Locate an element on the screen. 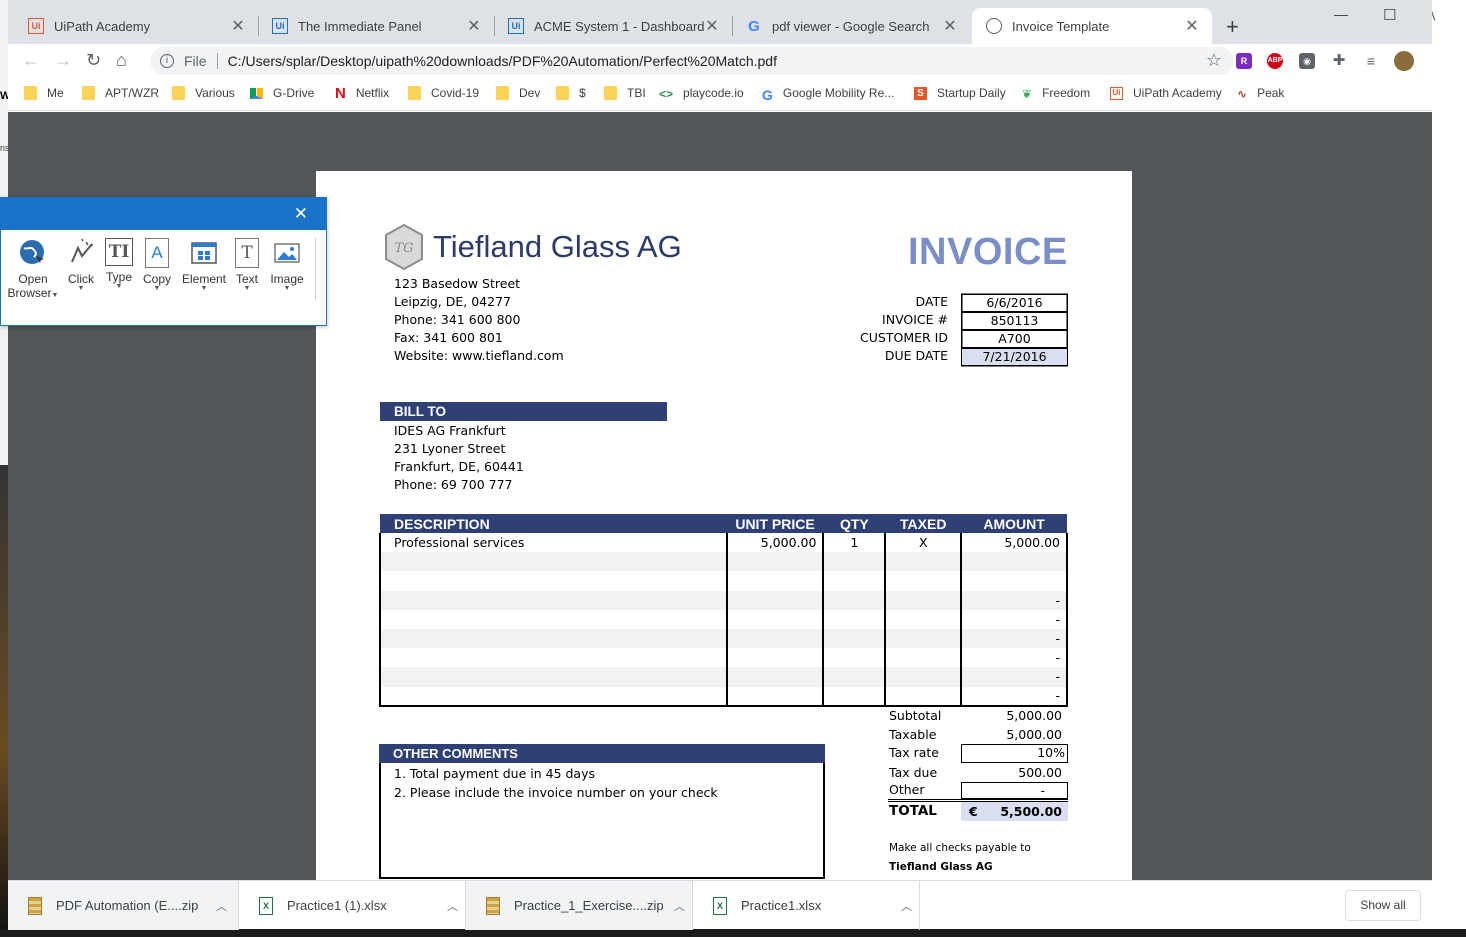 Image resolution: width=1466 pixels, height=937 pixels. close-icon: ✕ is located at coordinates (301, 214).